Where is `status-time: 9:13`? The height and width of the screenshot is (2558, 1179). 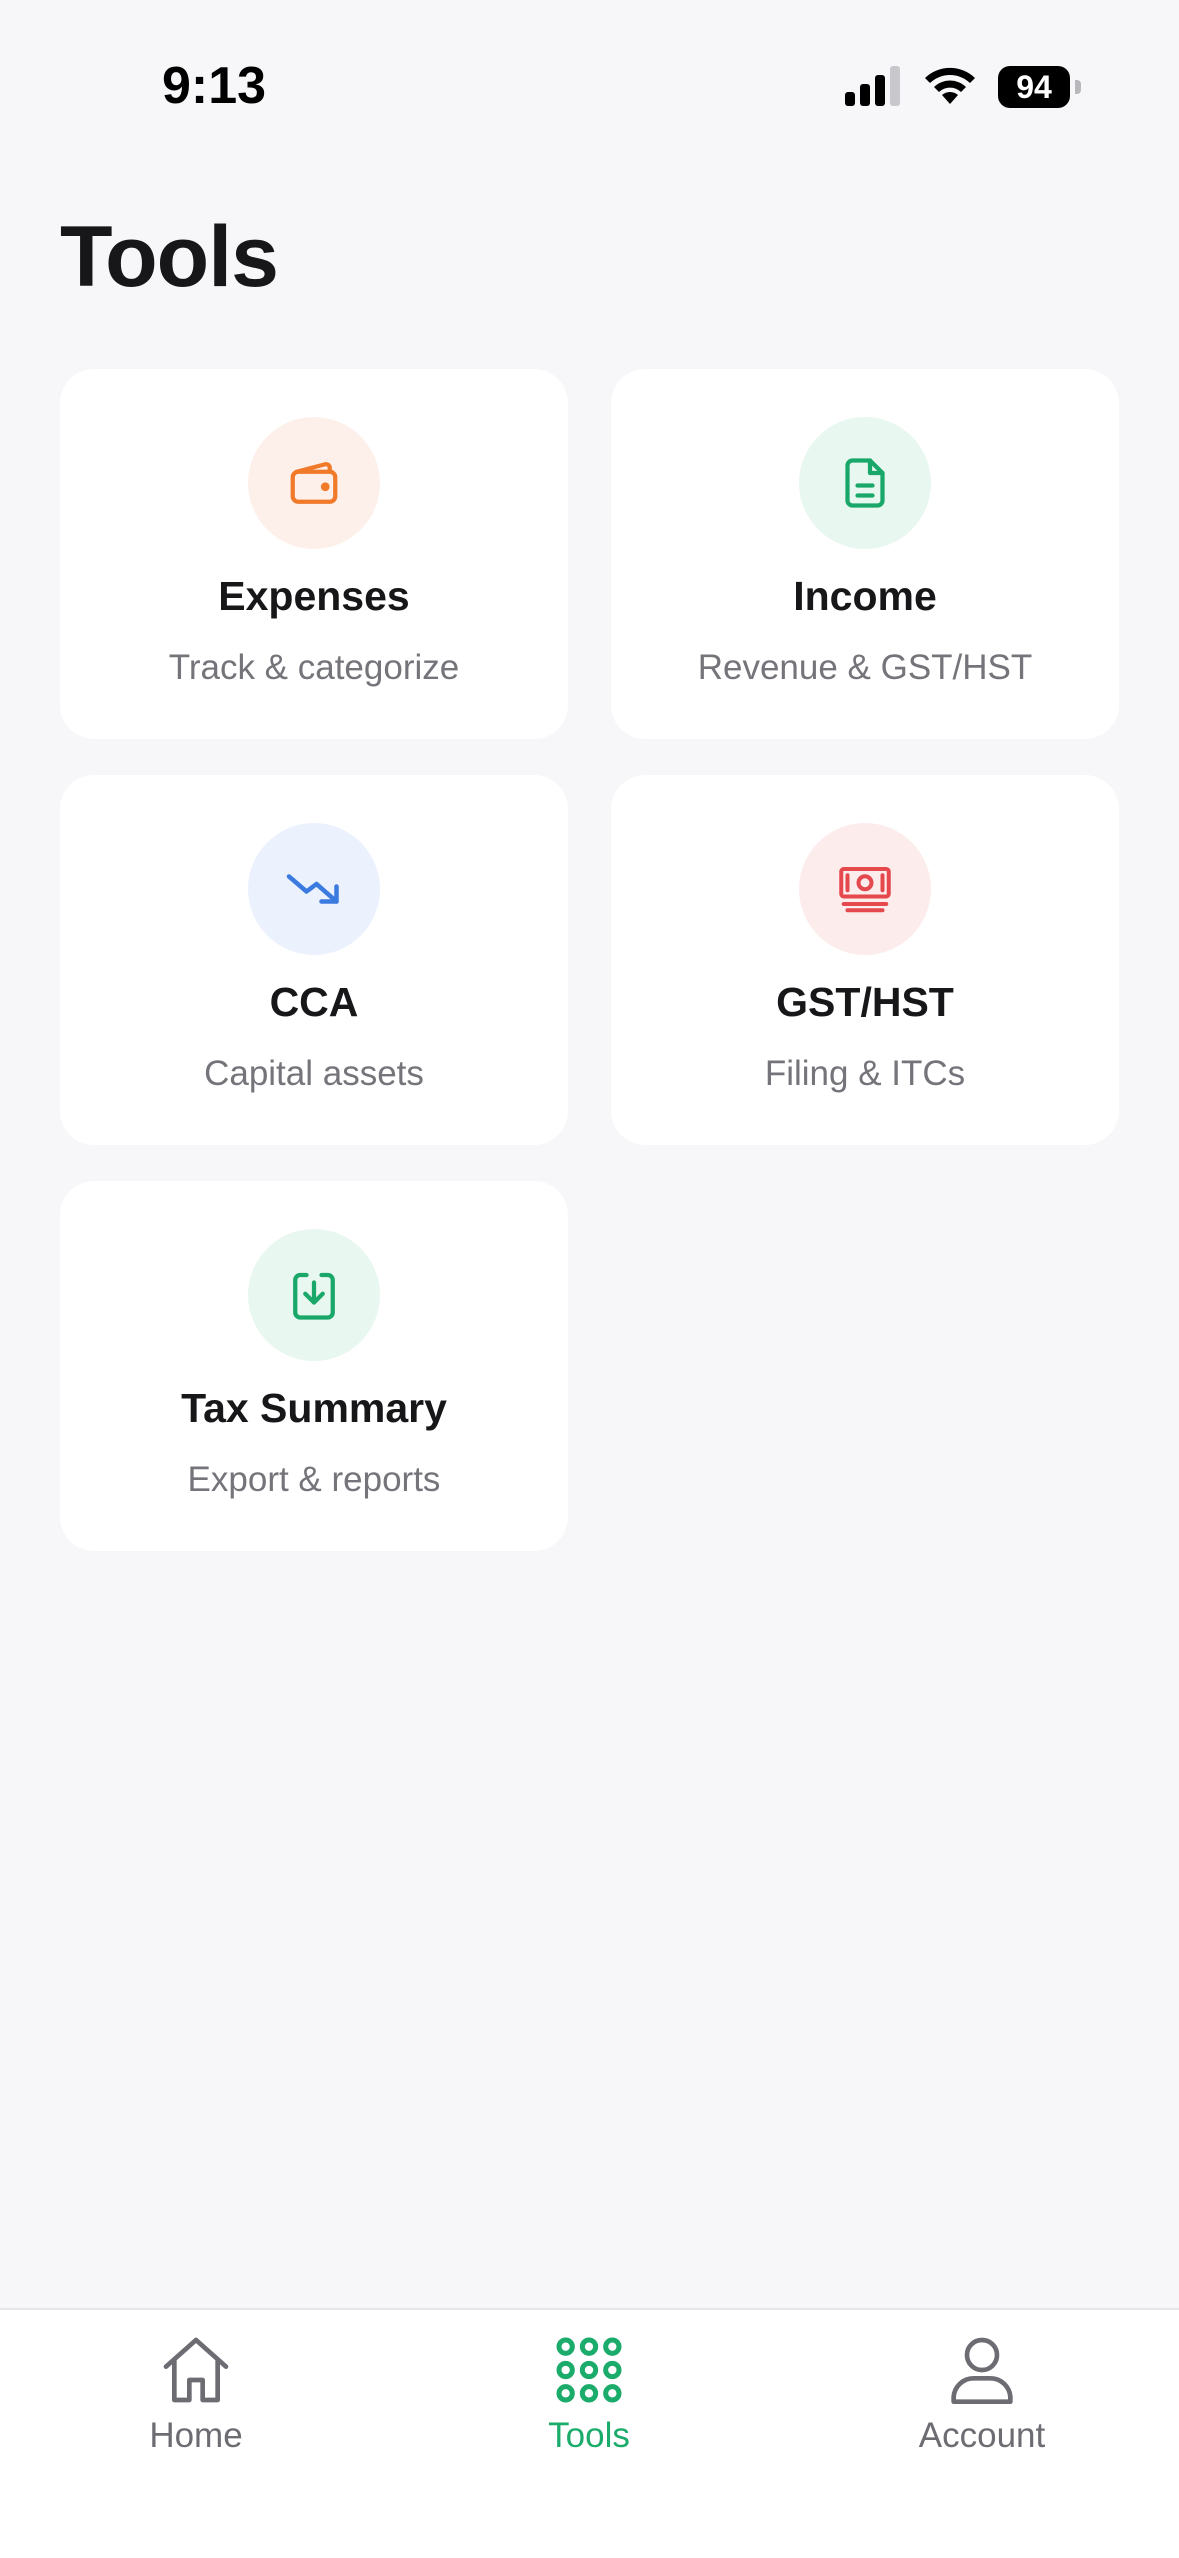
status-time: 9:13 is located at coordinates (214, 86).